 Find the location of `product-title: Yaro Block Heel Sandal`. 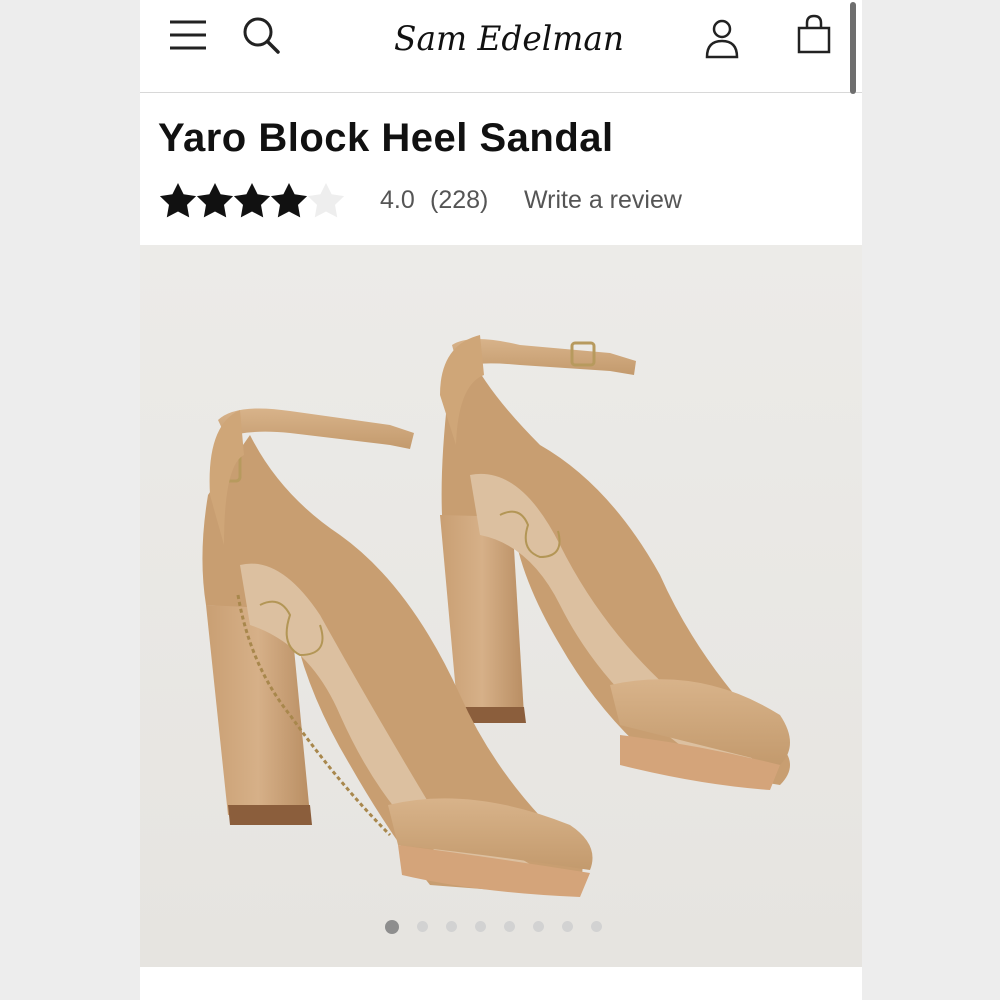

product-title: Yaro Block Heel Sandal is located at coordinates (386, 138).